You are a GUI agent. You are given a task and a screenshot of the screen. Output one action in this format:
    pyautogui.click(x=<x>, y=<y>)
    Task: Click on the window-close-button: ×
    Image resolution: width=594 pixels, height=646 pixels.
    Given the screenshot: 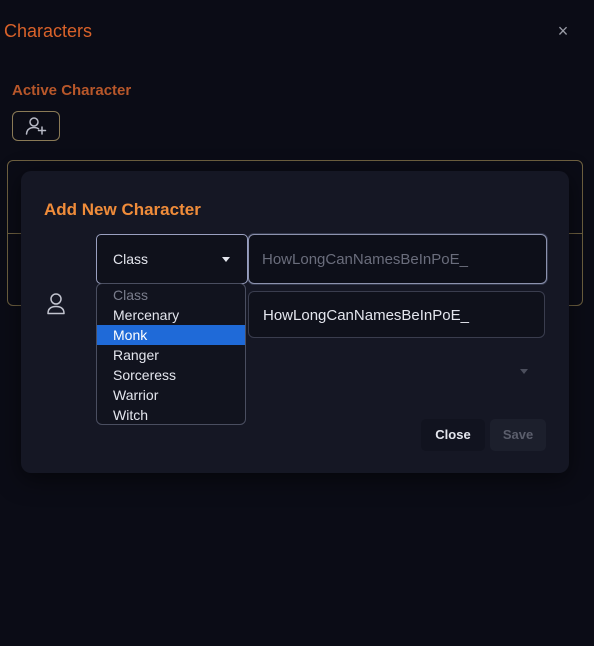 What is the action you would take?
    pyautogui.click(x=563, y=31)
    